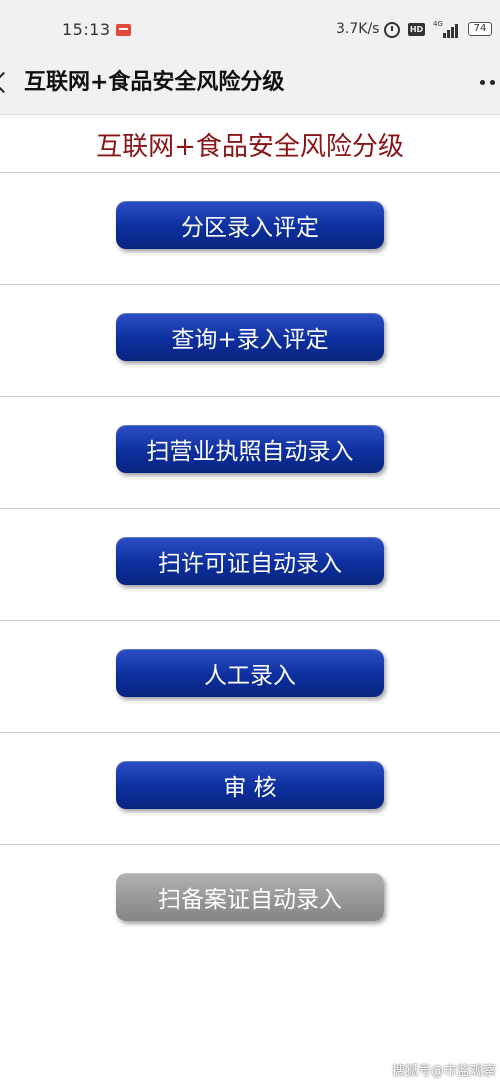 The image size is (500, 1085). Describe the element at coordinates (250, 673) in the screenshot. I see `manual-entry-button: 人工录入` at that location.